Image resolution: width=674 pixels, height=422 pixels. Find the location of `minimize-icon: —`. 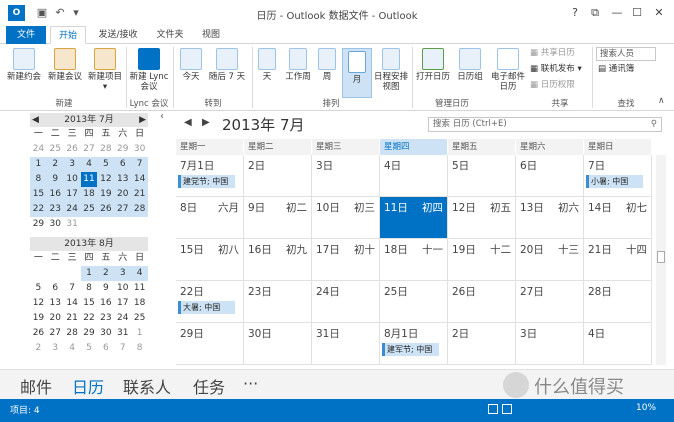

minimize-icon: — is located at coordinates (617, 13).